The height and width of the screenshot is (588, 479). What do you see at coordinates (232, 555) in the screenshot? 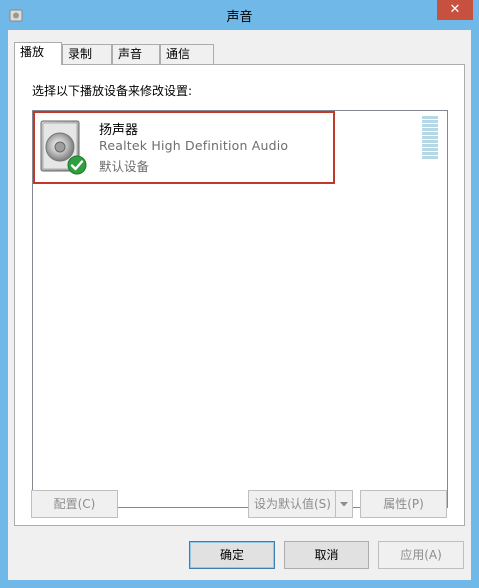
I see `ok-button: 确定` at bounding box center [232, 555].